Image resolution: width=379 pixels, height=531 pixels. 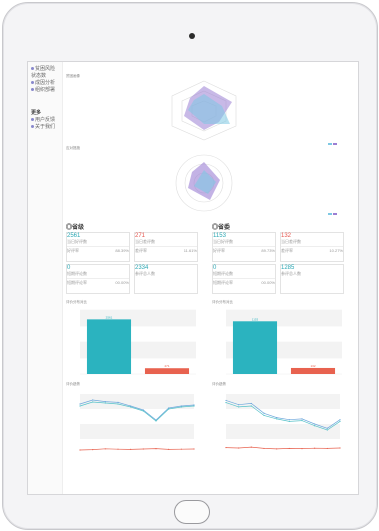 What do you see at coordinates (45, 76) in the screenshot?
I see `sidebar-item-1: 状态数` at bounding box center [45, 76].